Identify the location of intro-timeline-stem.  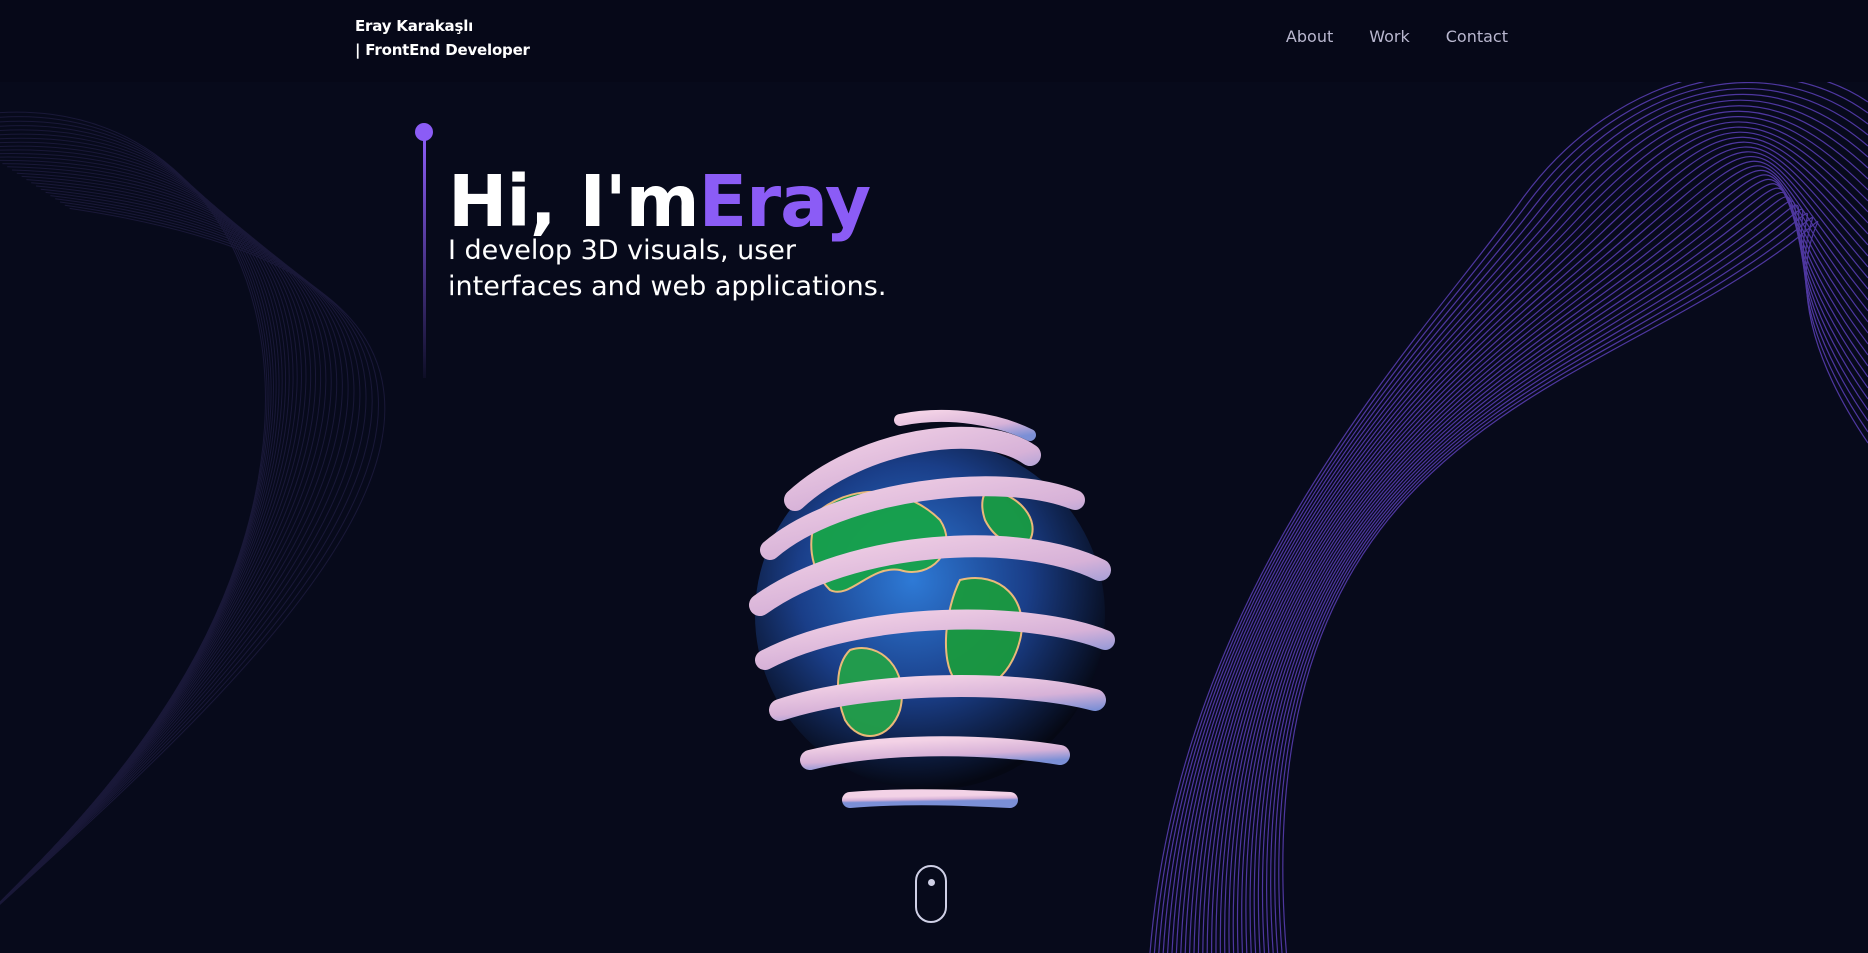
(424, 258).